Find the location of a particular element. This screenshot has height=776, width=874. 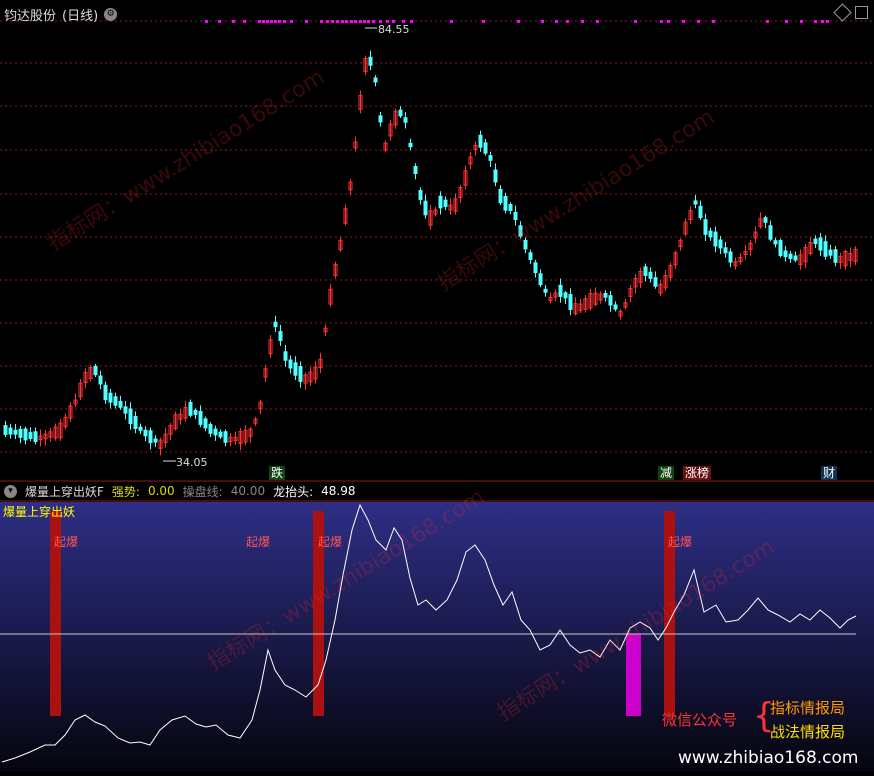

title-bar: 钧达股份 (日线) ⚙ is located at coordinates (59, 14).